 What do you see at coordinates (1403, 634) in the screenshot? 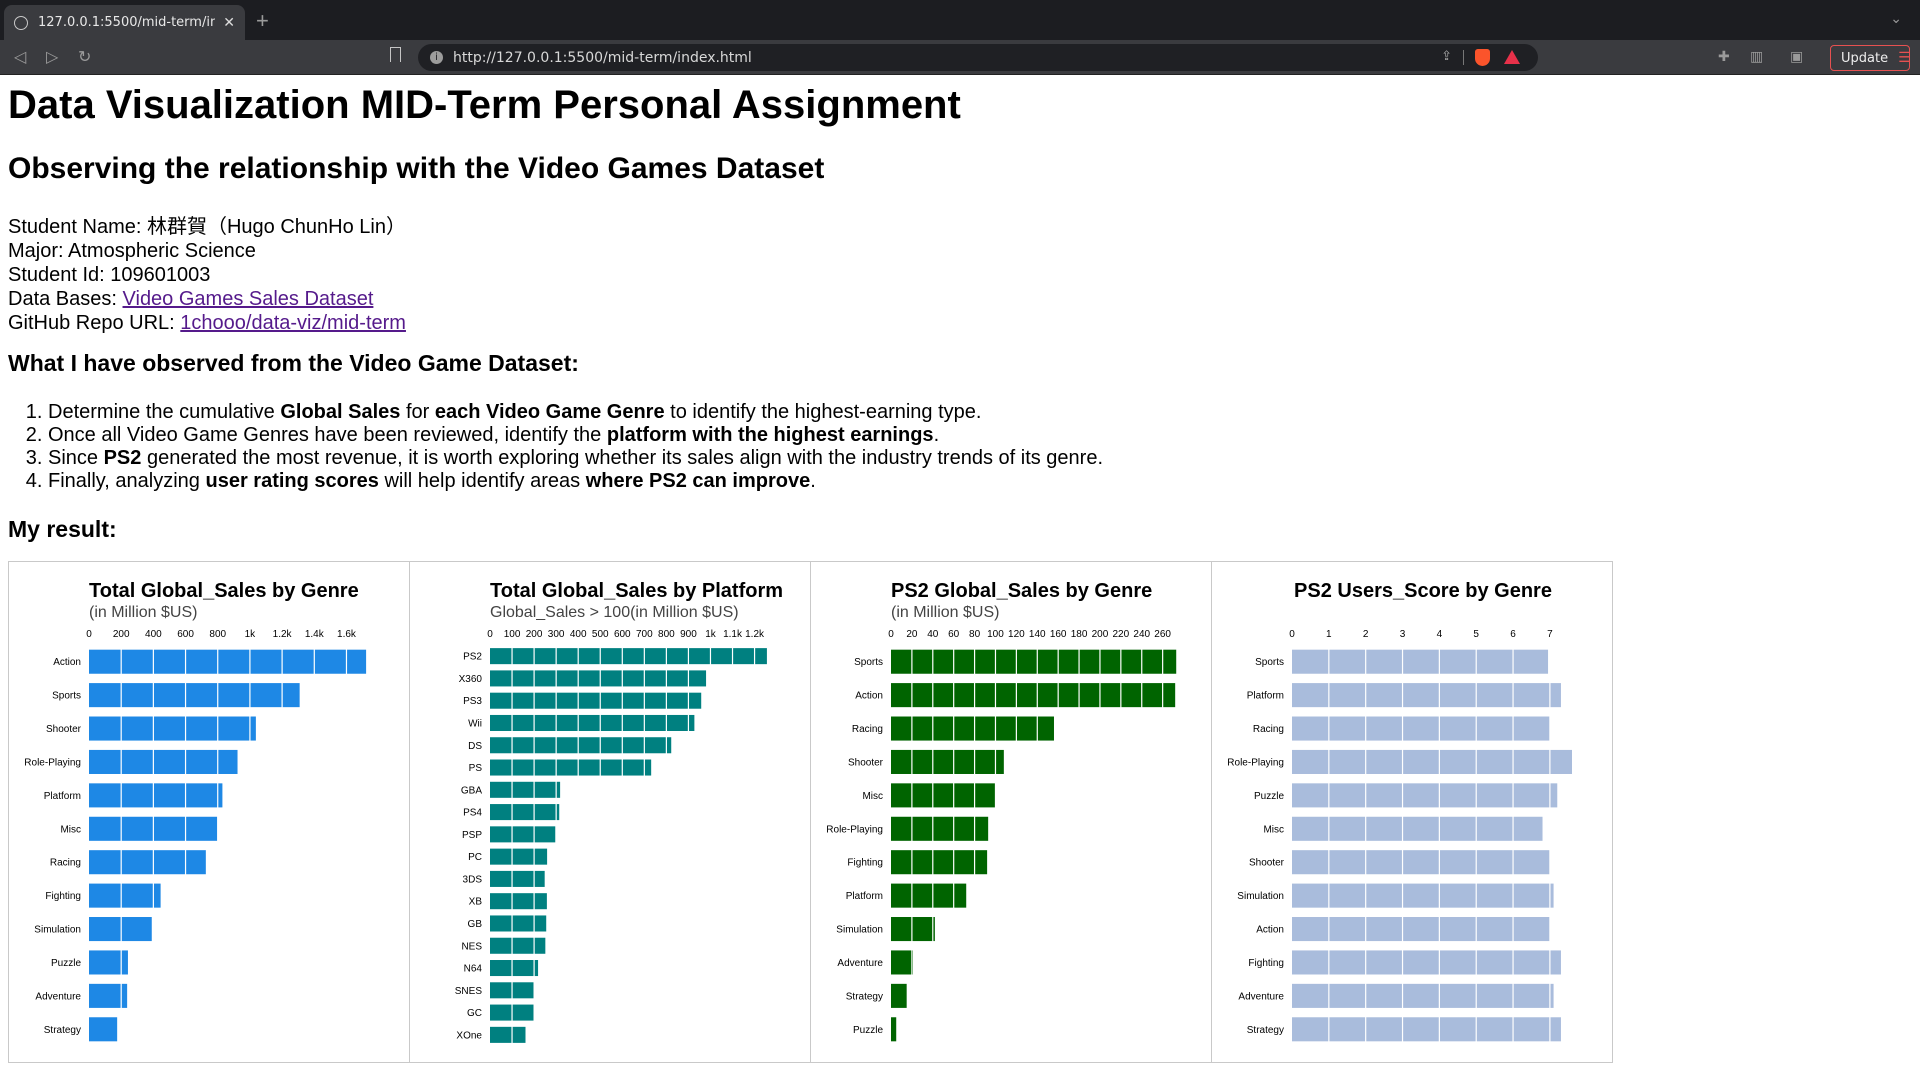
I see `x-tick-label: 3` at bounding box center [1403, 634].